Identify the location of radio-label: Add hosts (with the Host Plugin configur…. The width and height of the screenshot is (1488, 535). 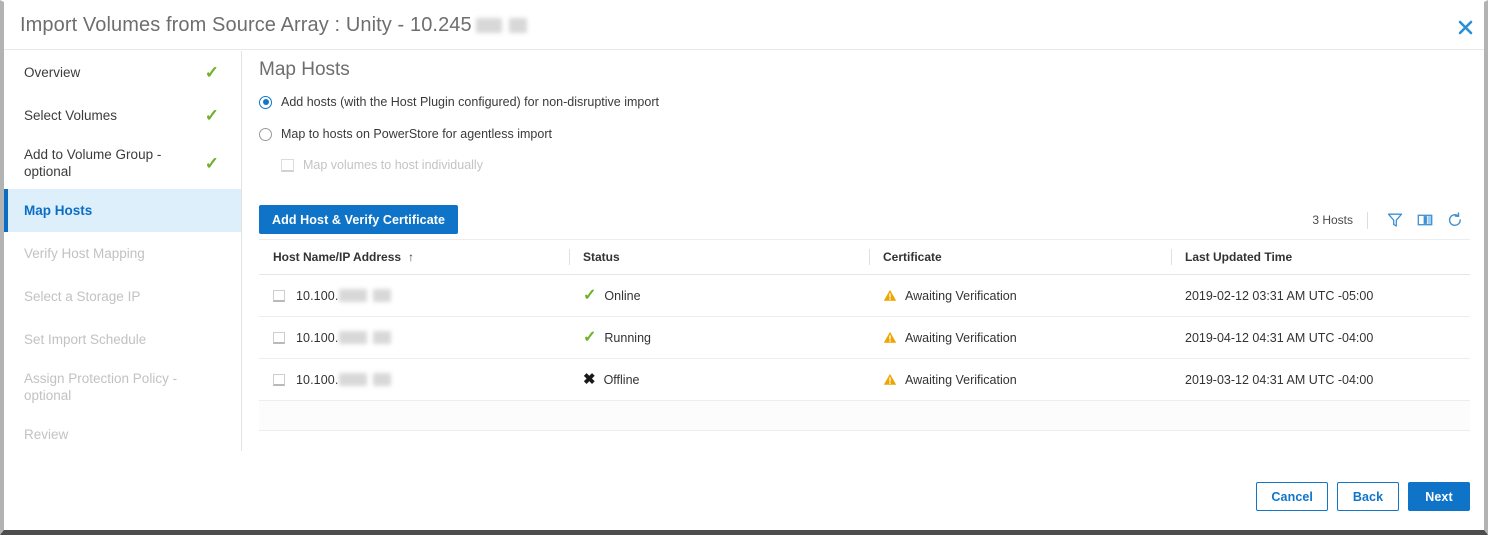
(470, 102).